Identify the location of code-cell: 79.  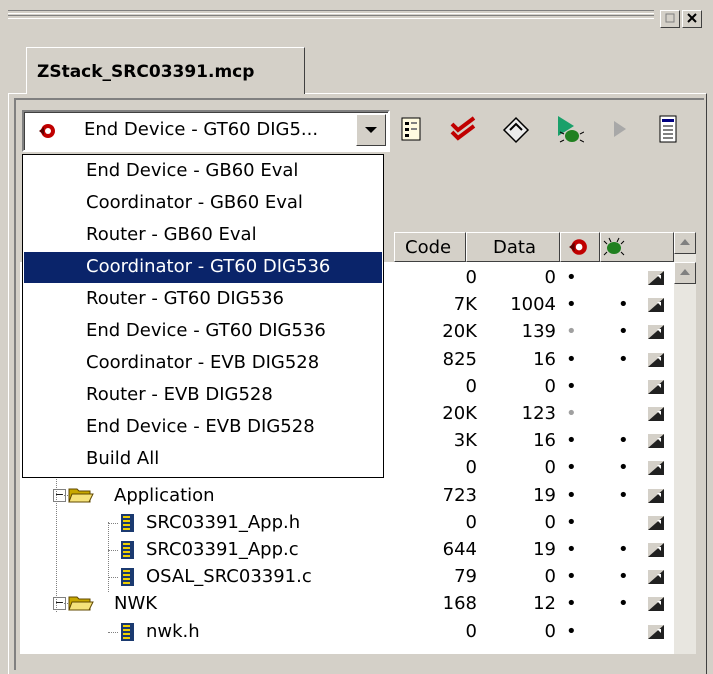
(465, 577).